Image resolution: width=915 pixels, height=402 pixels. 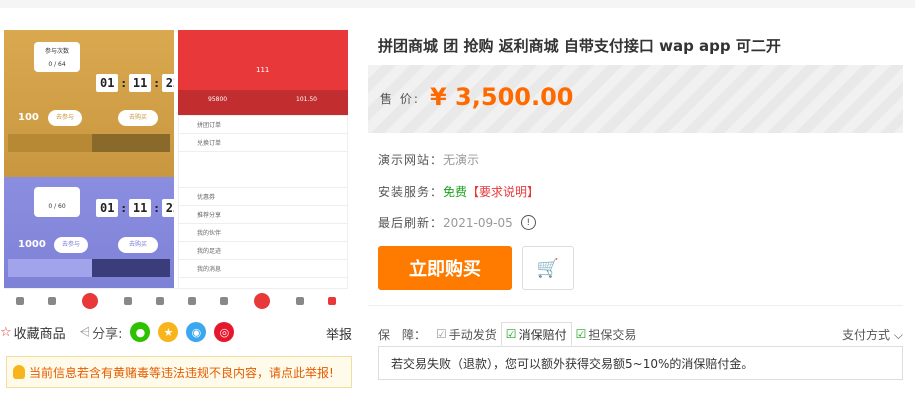 What do you see at coordinates (306, 99) in the screenshot?
I see `red-right-value: 101.50` at bounding box center [306, 99].